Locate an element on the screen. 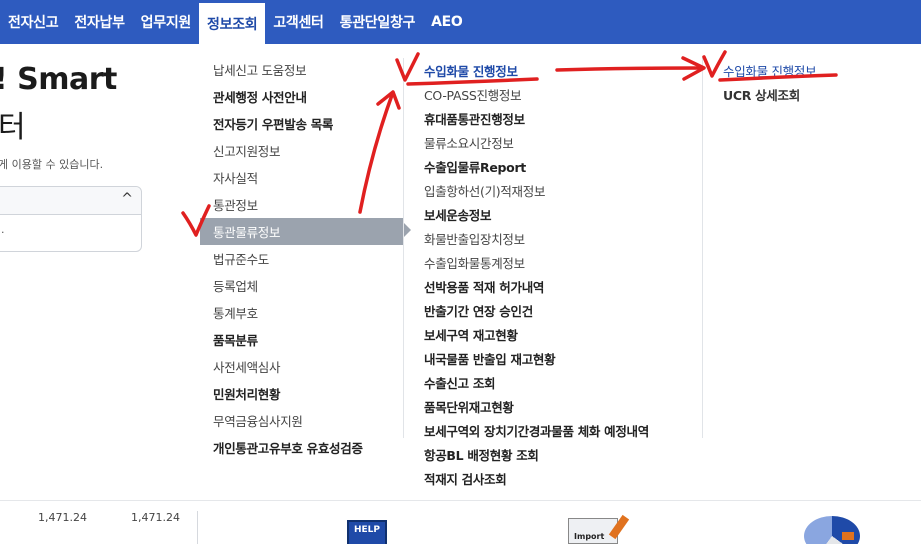 This screenshot has width=921, height=544. nav-item-e-filing: 전자신고 is located at coordinates (33, 22).